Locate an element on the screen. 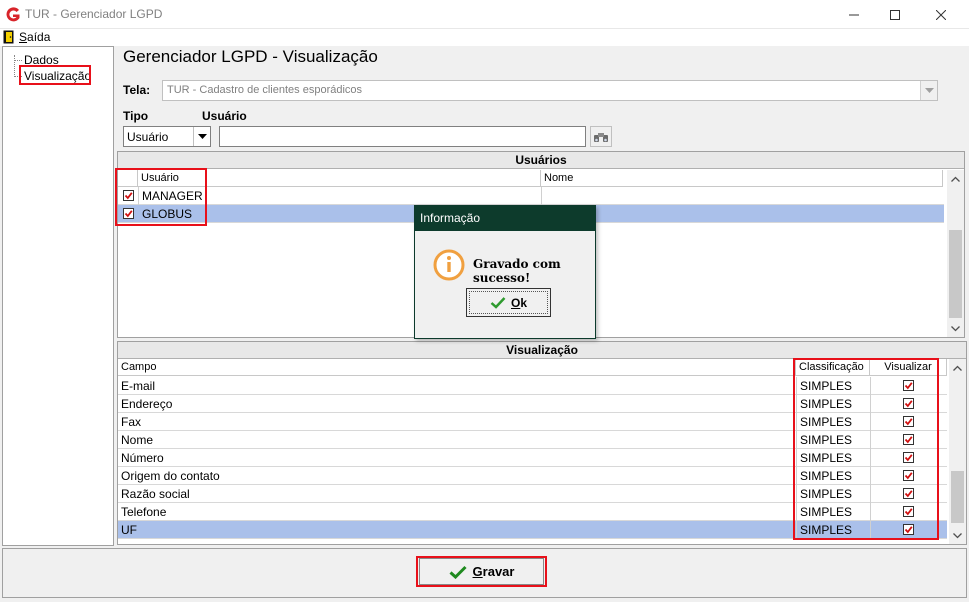 Image resolution: width=969 pixels, height=602 pixels. close-button is located at coordinates (941, 14).